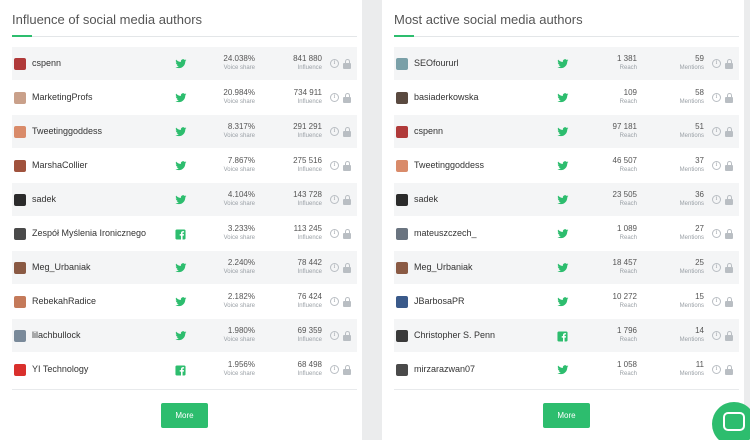 The width and height of the screenshot is (750, 440). I want to click on author-row: cspenn 97 181 Reach 51 Mentions i, so click(566, 132).